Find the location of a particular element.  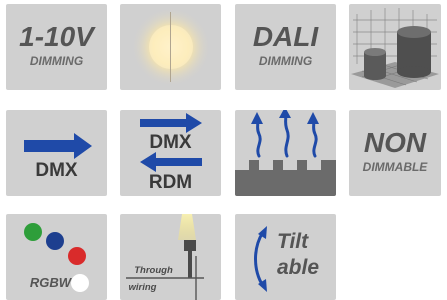

tile-dali-dimming: DALI DIMMING is located at coordinates (285, 47).